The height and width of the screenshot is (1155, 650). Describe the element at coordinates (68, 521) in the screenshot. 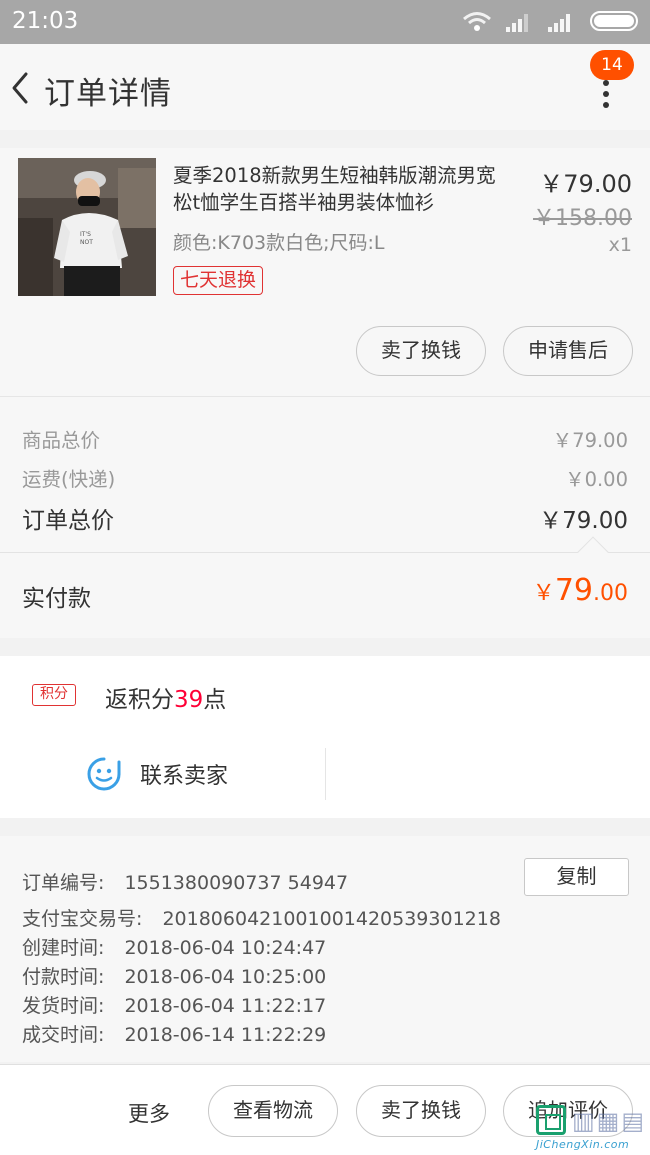

I see `order-total-label: 订单总价` at that location.